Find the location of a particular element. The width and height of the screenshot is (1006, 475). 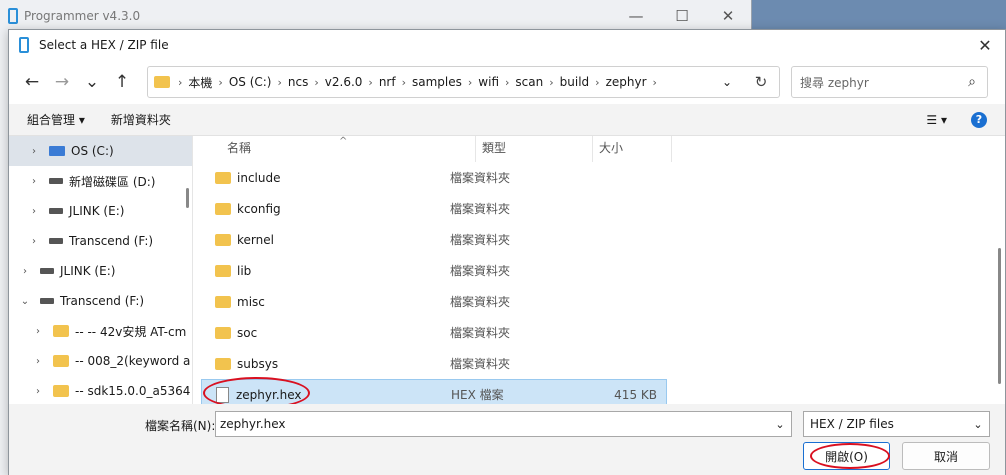

organize-menu-button: 組合管理 ▾ is located at coordinates (56, 119).